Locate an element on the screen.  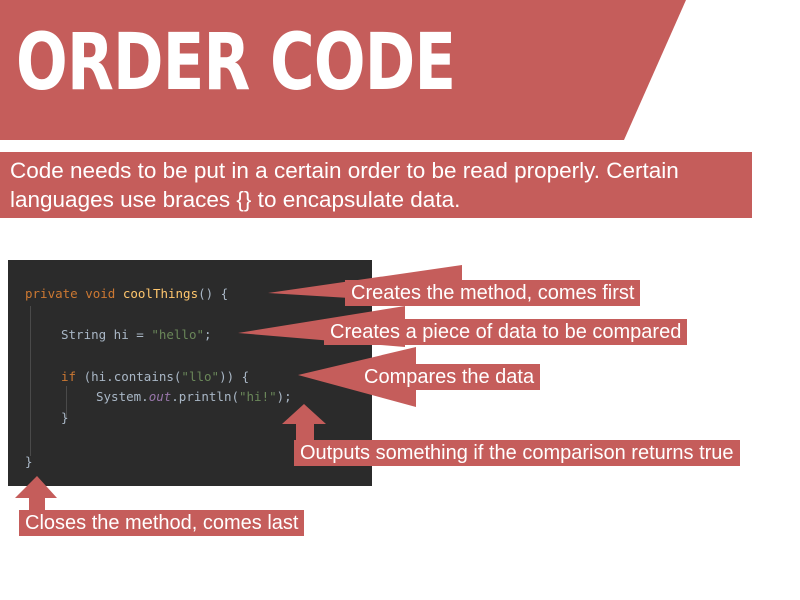
label-compare: Compares the data is located at coordinates (449, 377).